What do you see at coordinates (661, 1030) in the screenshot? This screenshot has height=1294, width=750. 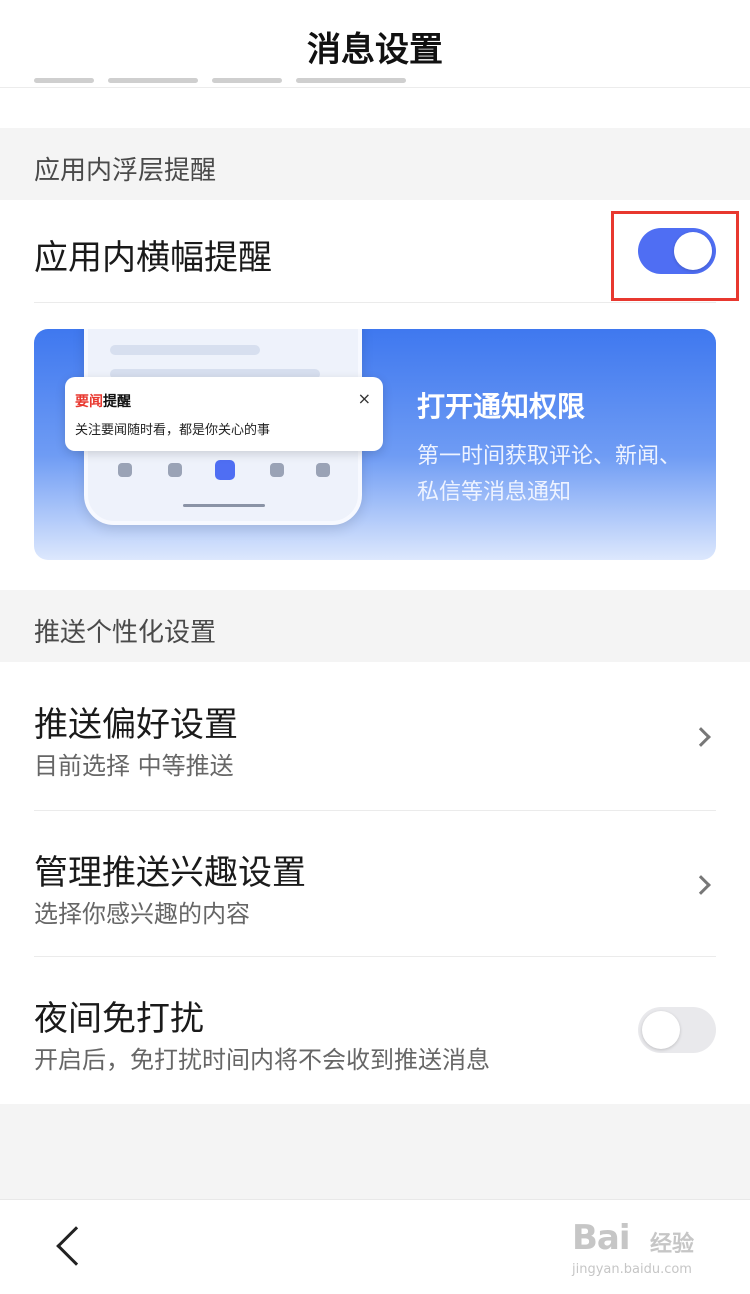 I see `toggle-knob` at bounding box center [661, 1030].